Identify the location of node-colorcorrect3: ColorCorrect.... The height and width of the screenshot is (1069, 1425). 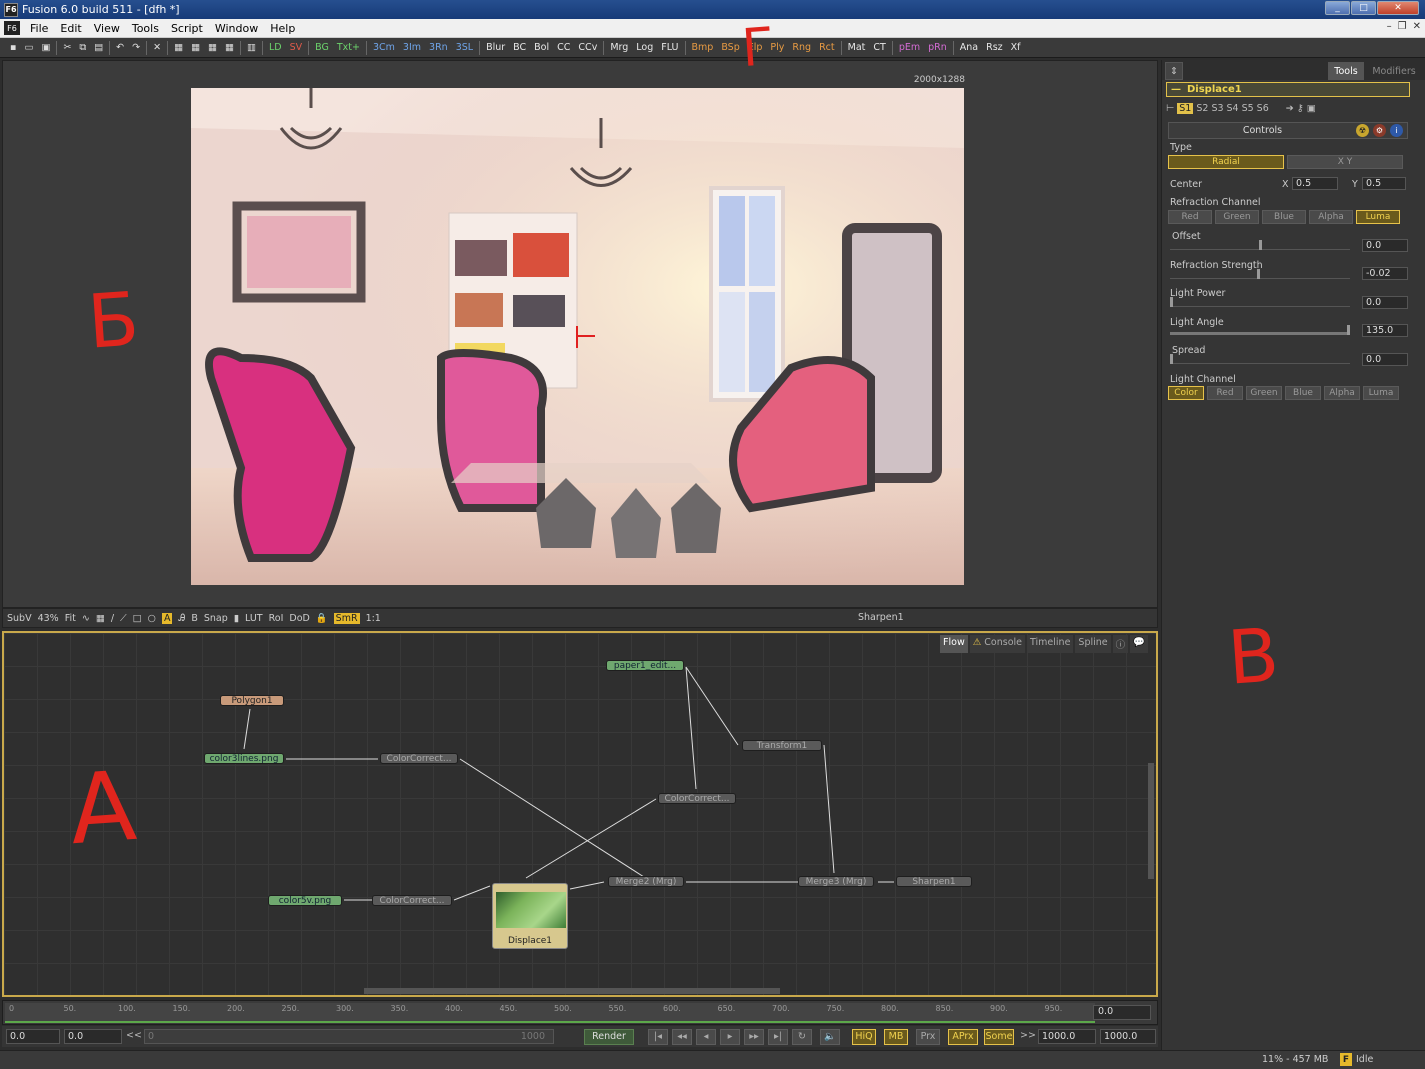
(412, 900).